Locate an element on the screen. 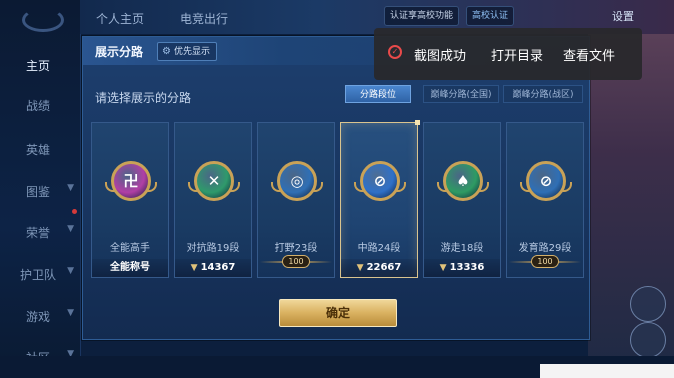 This screenshot has height=378, width=674. role-score: 全能称号 is located at coordinates (130, 268).